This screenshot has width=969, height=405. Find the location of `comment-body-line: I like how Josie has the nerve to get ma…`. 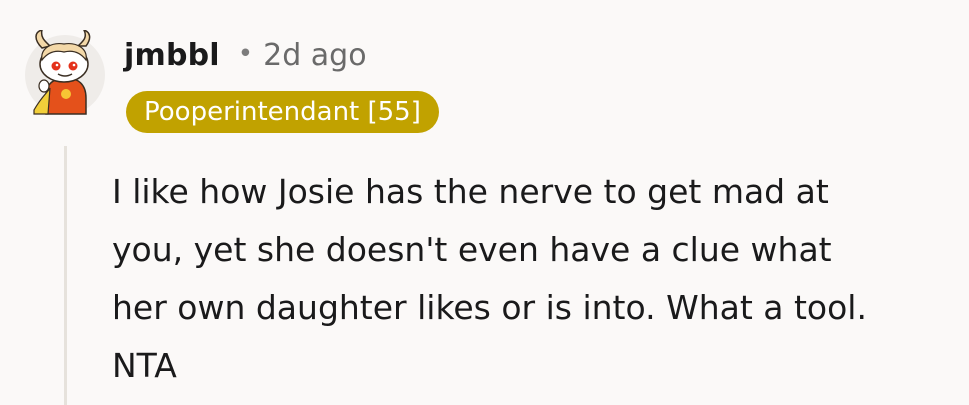

comment-body-line: I like how Josie has the nerve to get ma… is located at coordinates (470, 191).